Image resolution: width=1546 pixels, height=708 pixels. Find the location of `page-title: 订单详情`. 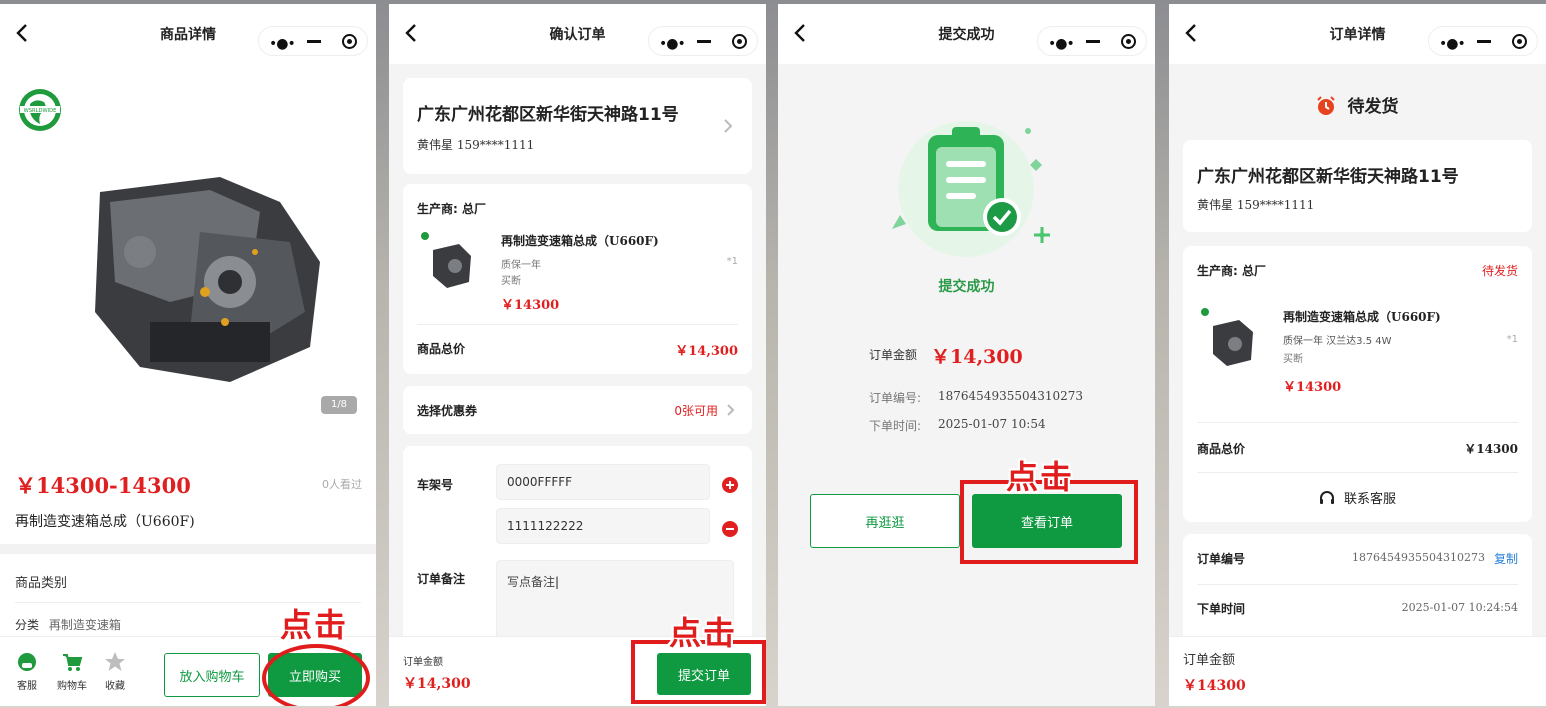

page-title: 订单详情 is located at coordinates (1357, 35).